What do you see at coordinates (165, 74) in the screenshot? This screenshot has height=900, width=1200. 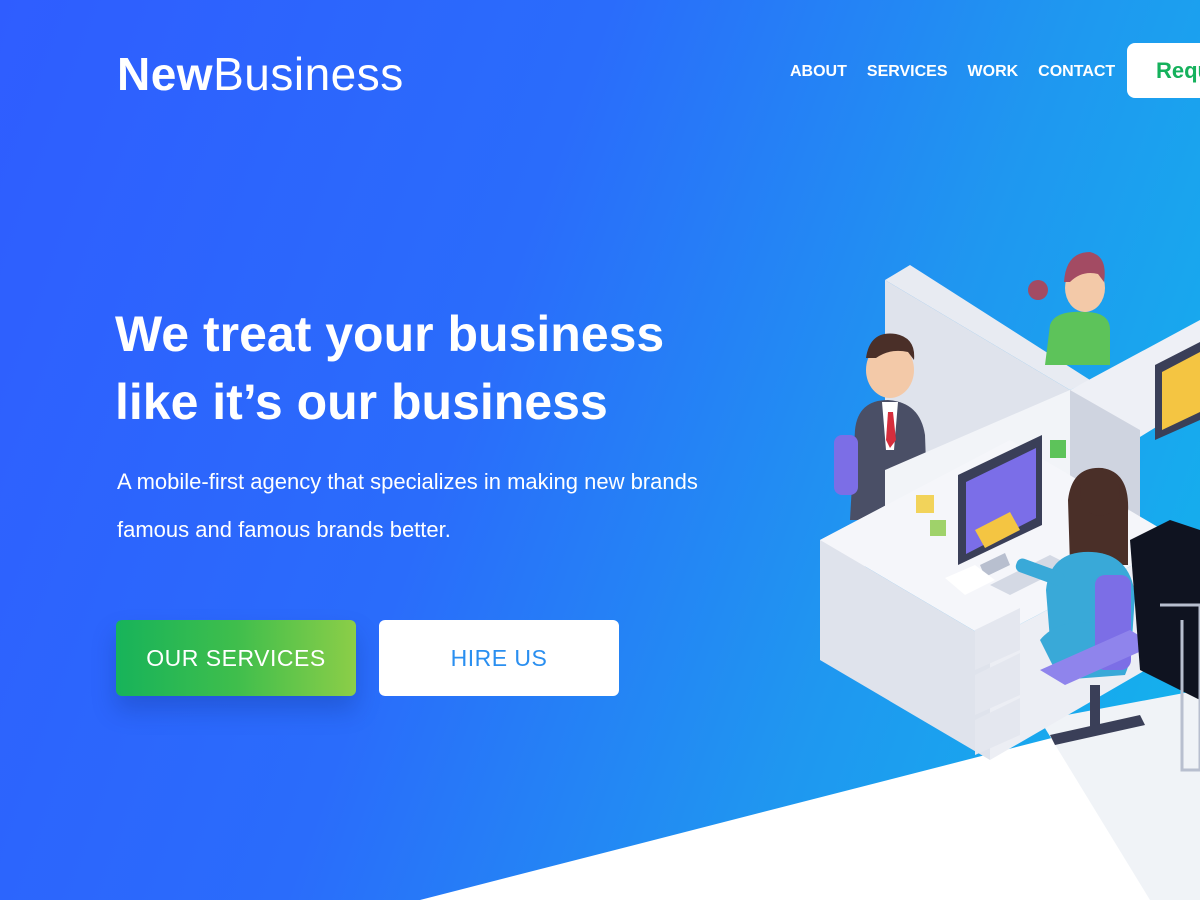 I see `brand-logo-bold: New` at bounding box center [165, 74].